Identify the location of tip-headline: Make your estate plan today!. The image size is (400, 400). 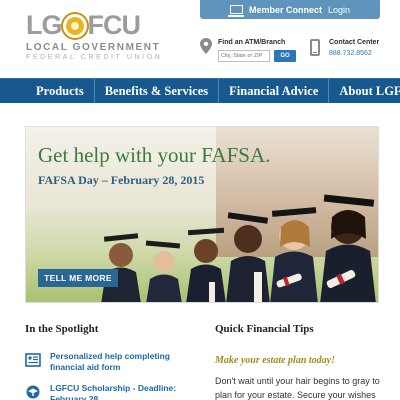
(275, 360).